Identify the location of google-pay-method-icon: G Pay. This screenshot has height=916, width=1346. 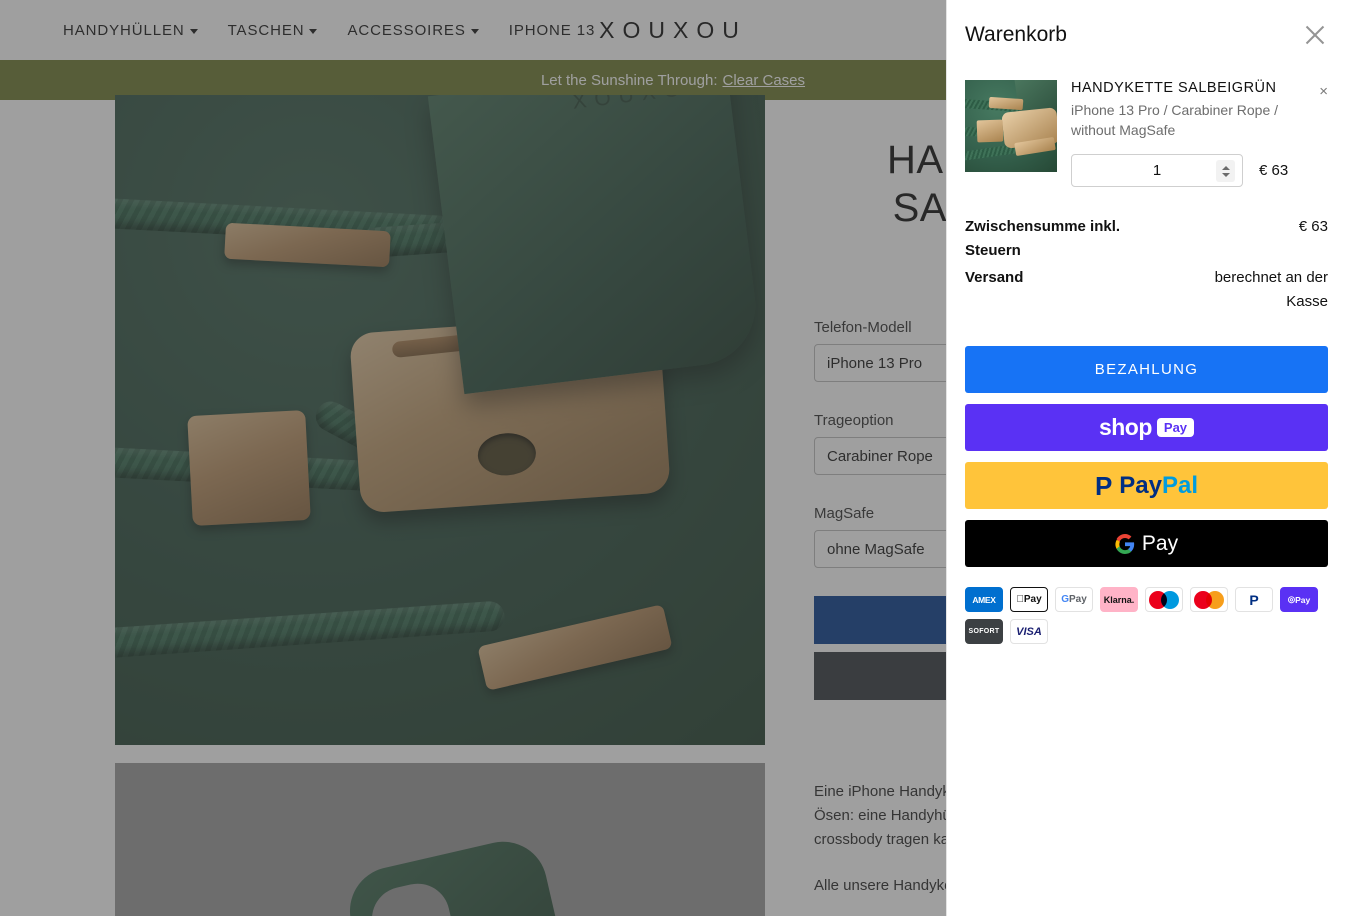
(1074, 599).